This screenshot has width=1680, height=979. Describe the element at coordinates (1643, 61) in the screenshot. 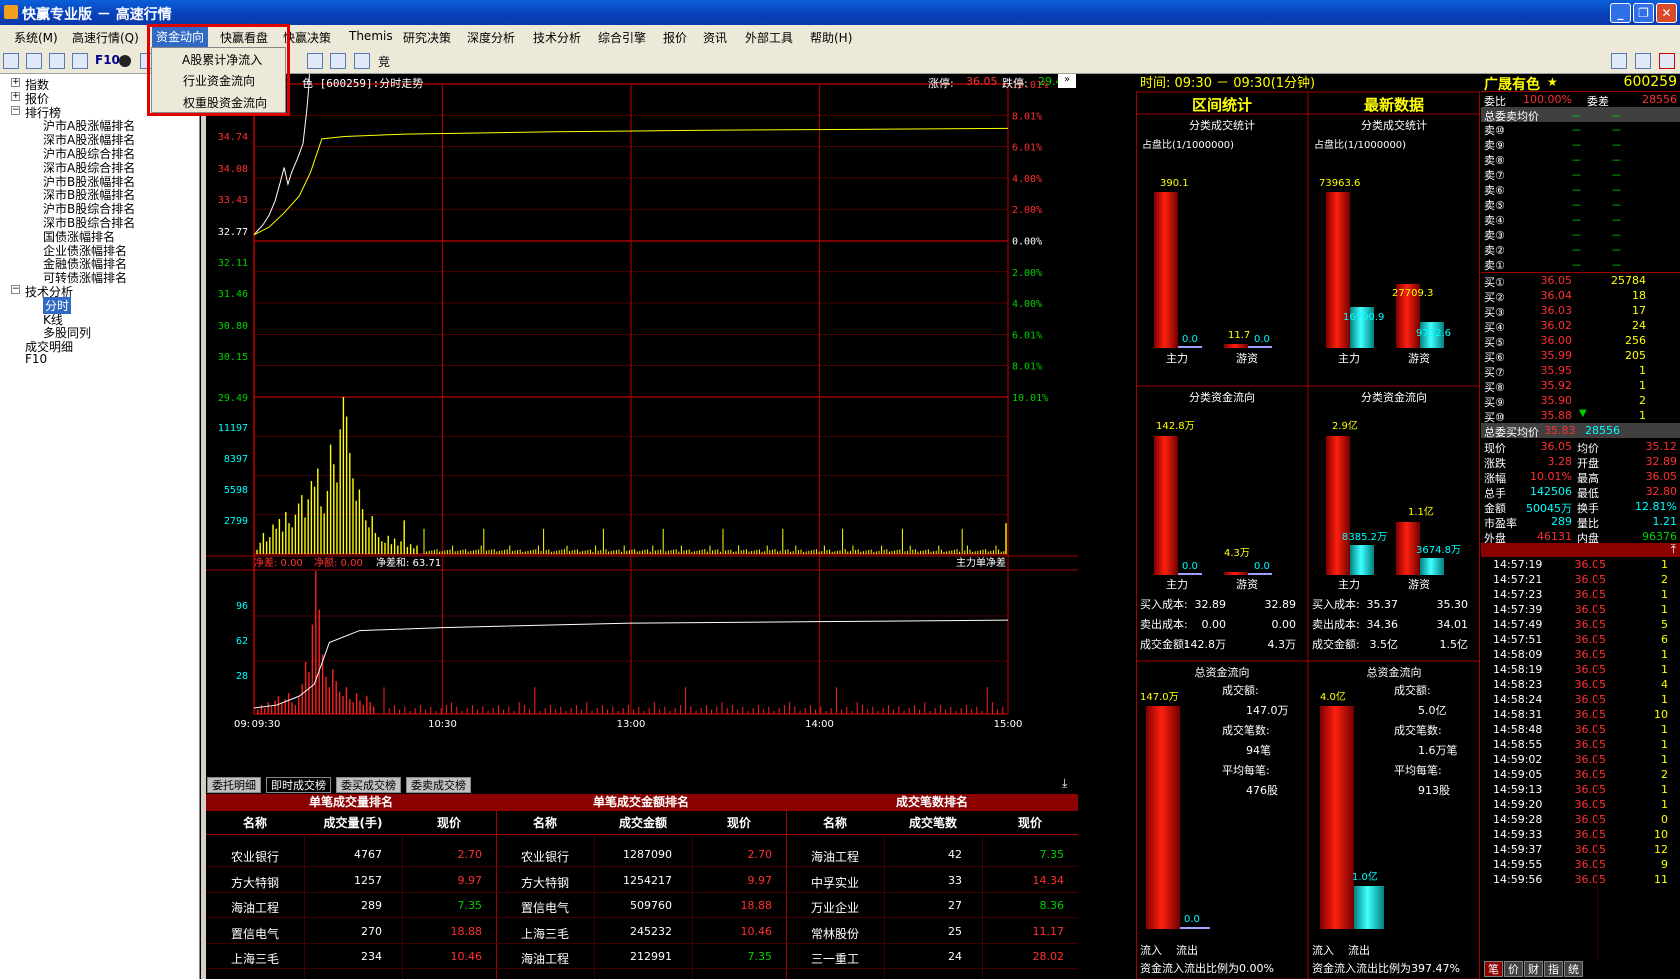

I see `chart-icon` at that location.